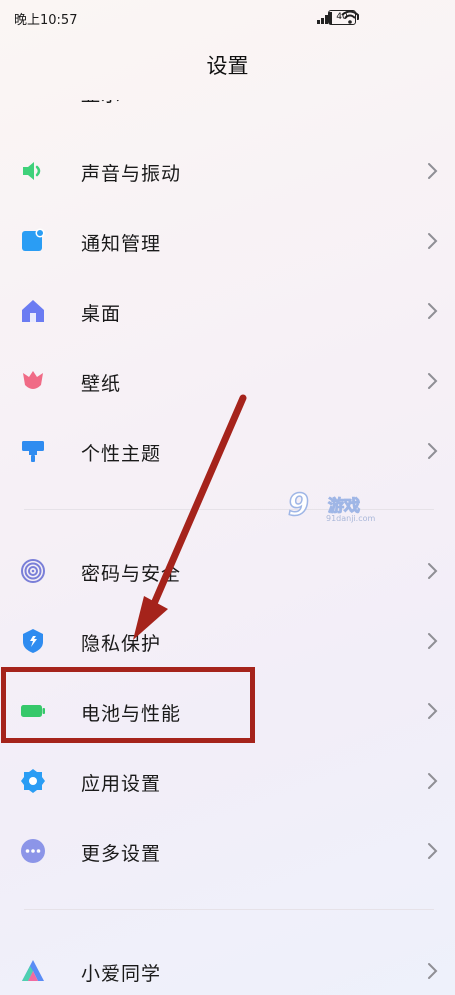 The height and width of the screenshot is (995, 455). Describe the element at coordinates (101, 384) in the screenshot. I see `settings-item-label: 壁纸` at that location.